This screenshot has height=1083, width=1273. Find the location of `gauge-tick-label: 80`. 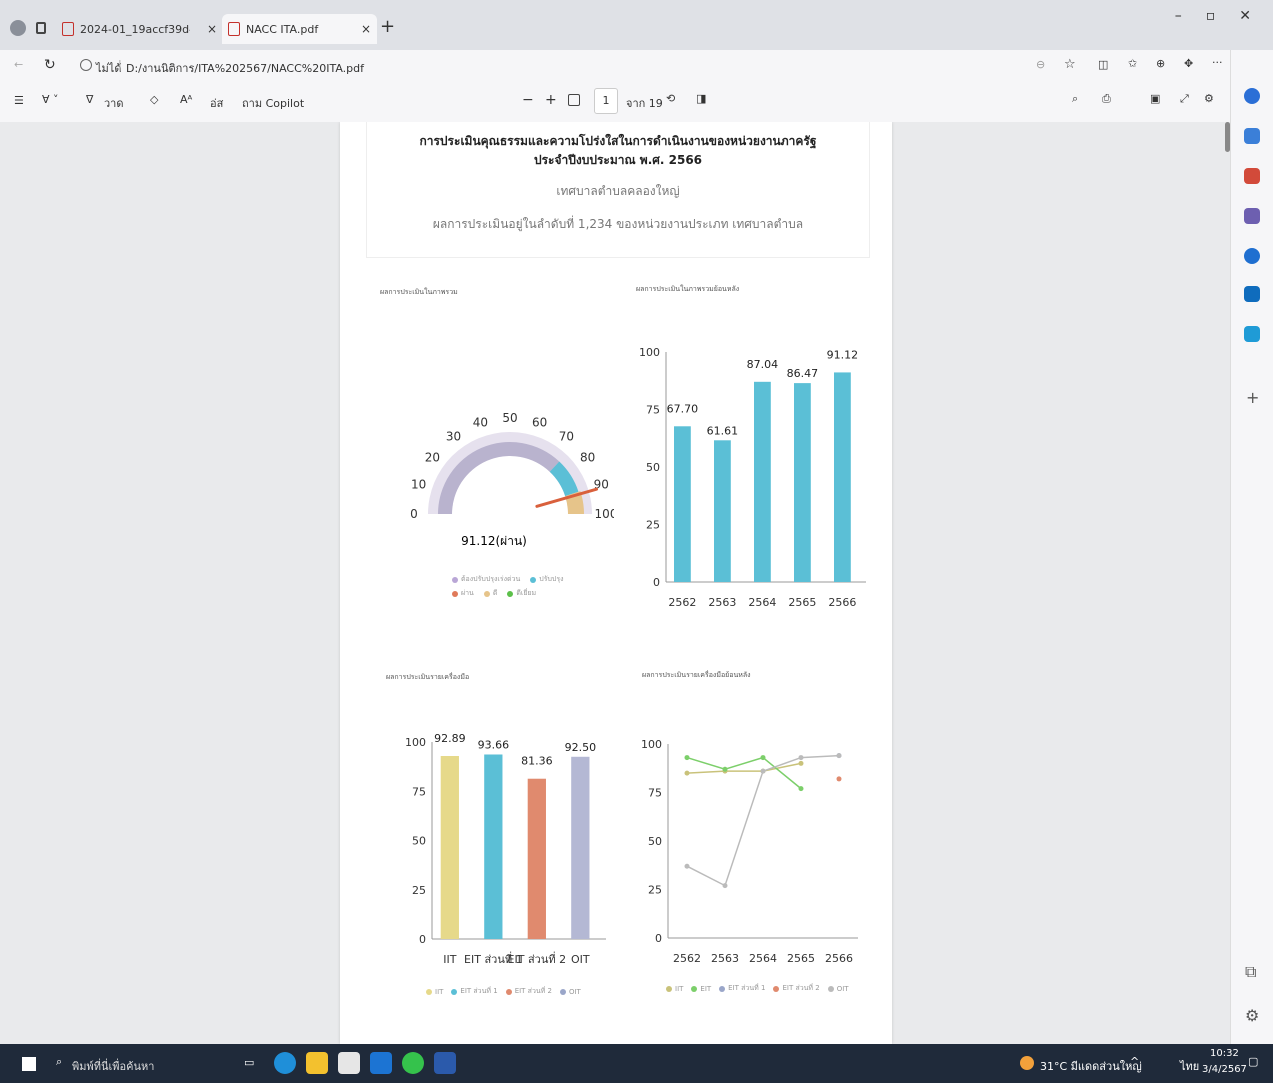

gauge-tick-label: 80 is located at coordinates (587, 458).